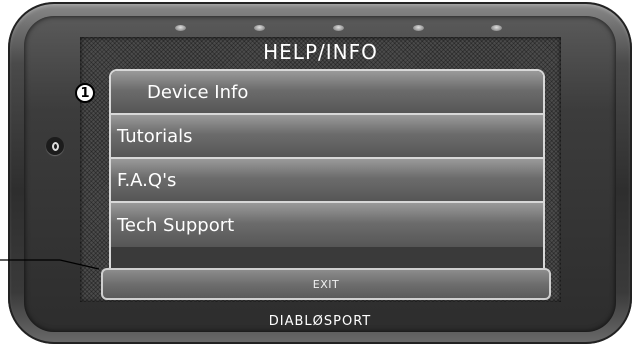 Image resolution: width=640 pixels, height=347 pixels. Describe the element at coordinates (320, 52) in the screenshot. I see `page-title: HELP/INFO` at that location.